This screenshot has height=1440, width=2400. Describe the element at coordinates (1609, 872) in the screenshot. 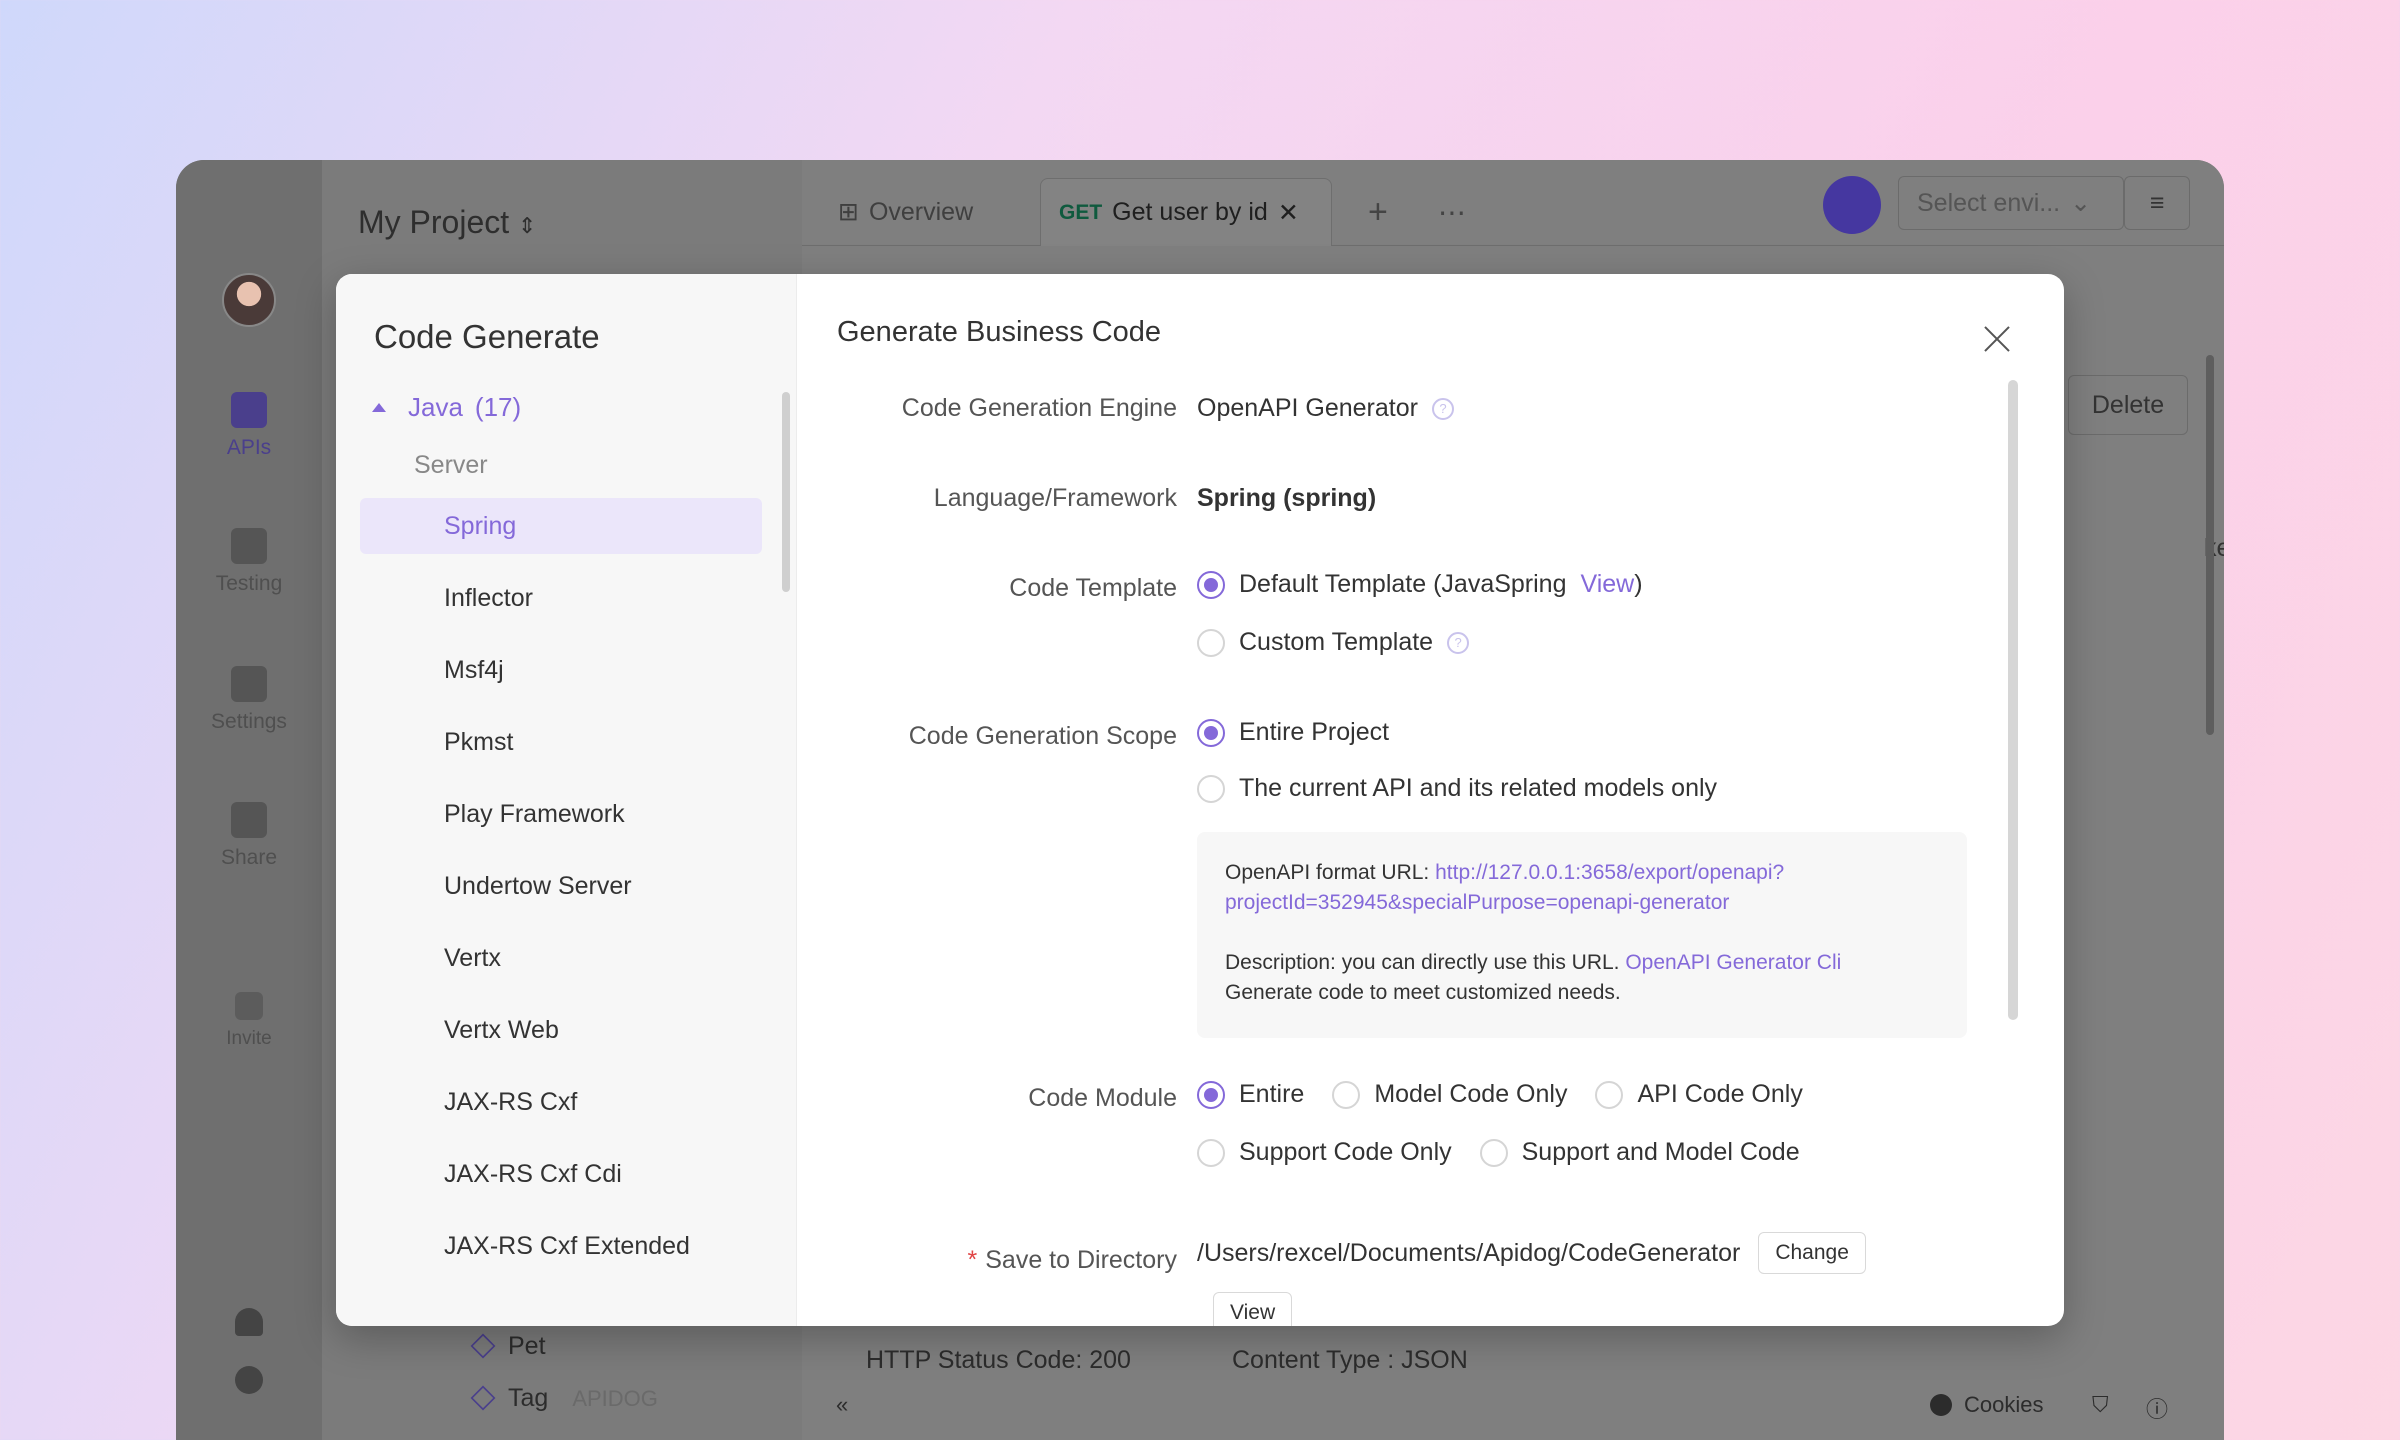

I see `openapi-url-link: http://127.0.0.1:3658/export/openapi?` at that location.